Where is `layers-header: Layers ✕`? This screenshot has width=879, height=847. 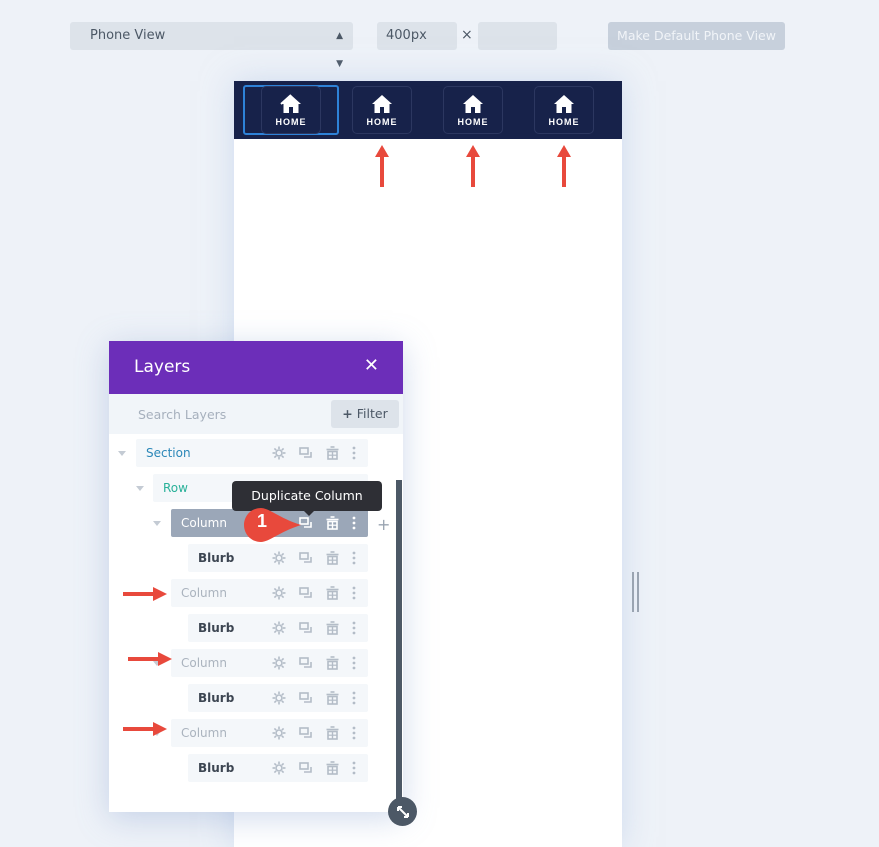
layers-header: Layers ✕ is located at coordinates (256, 367).